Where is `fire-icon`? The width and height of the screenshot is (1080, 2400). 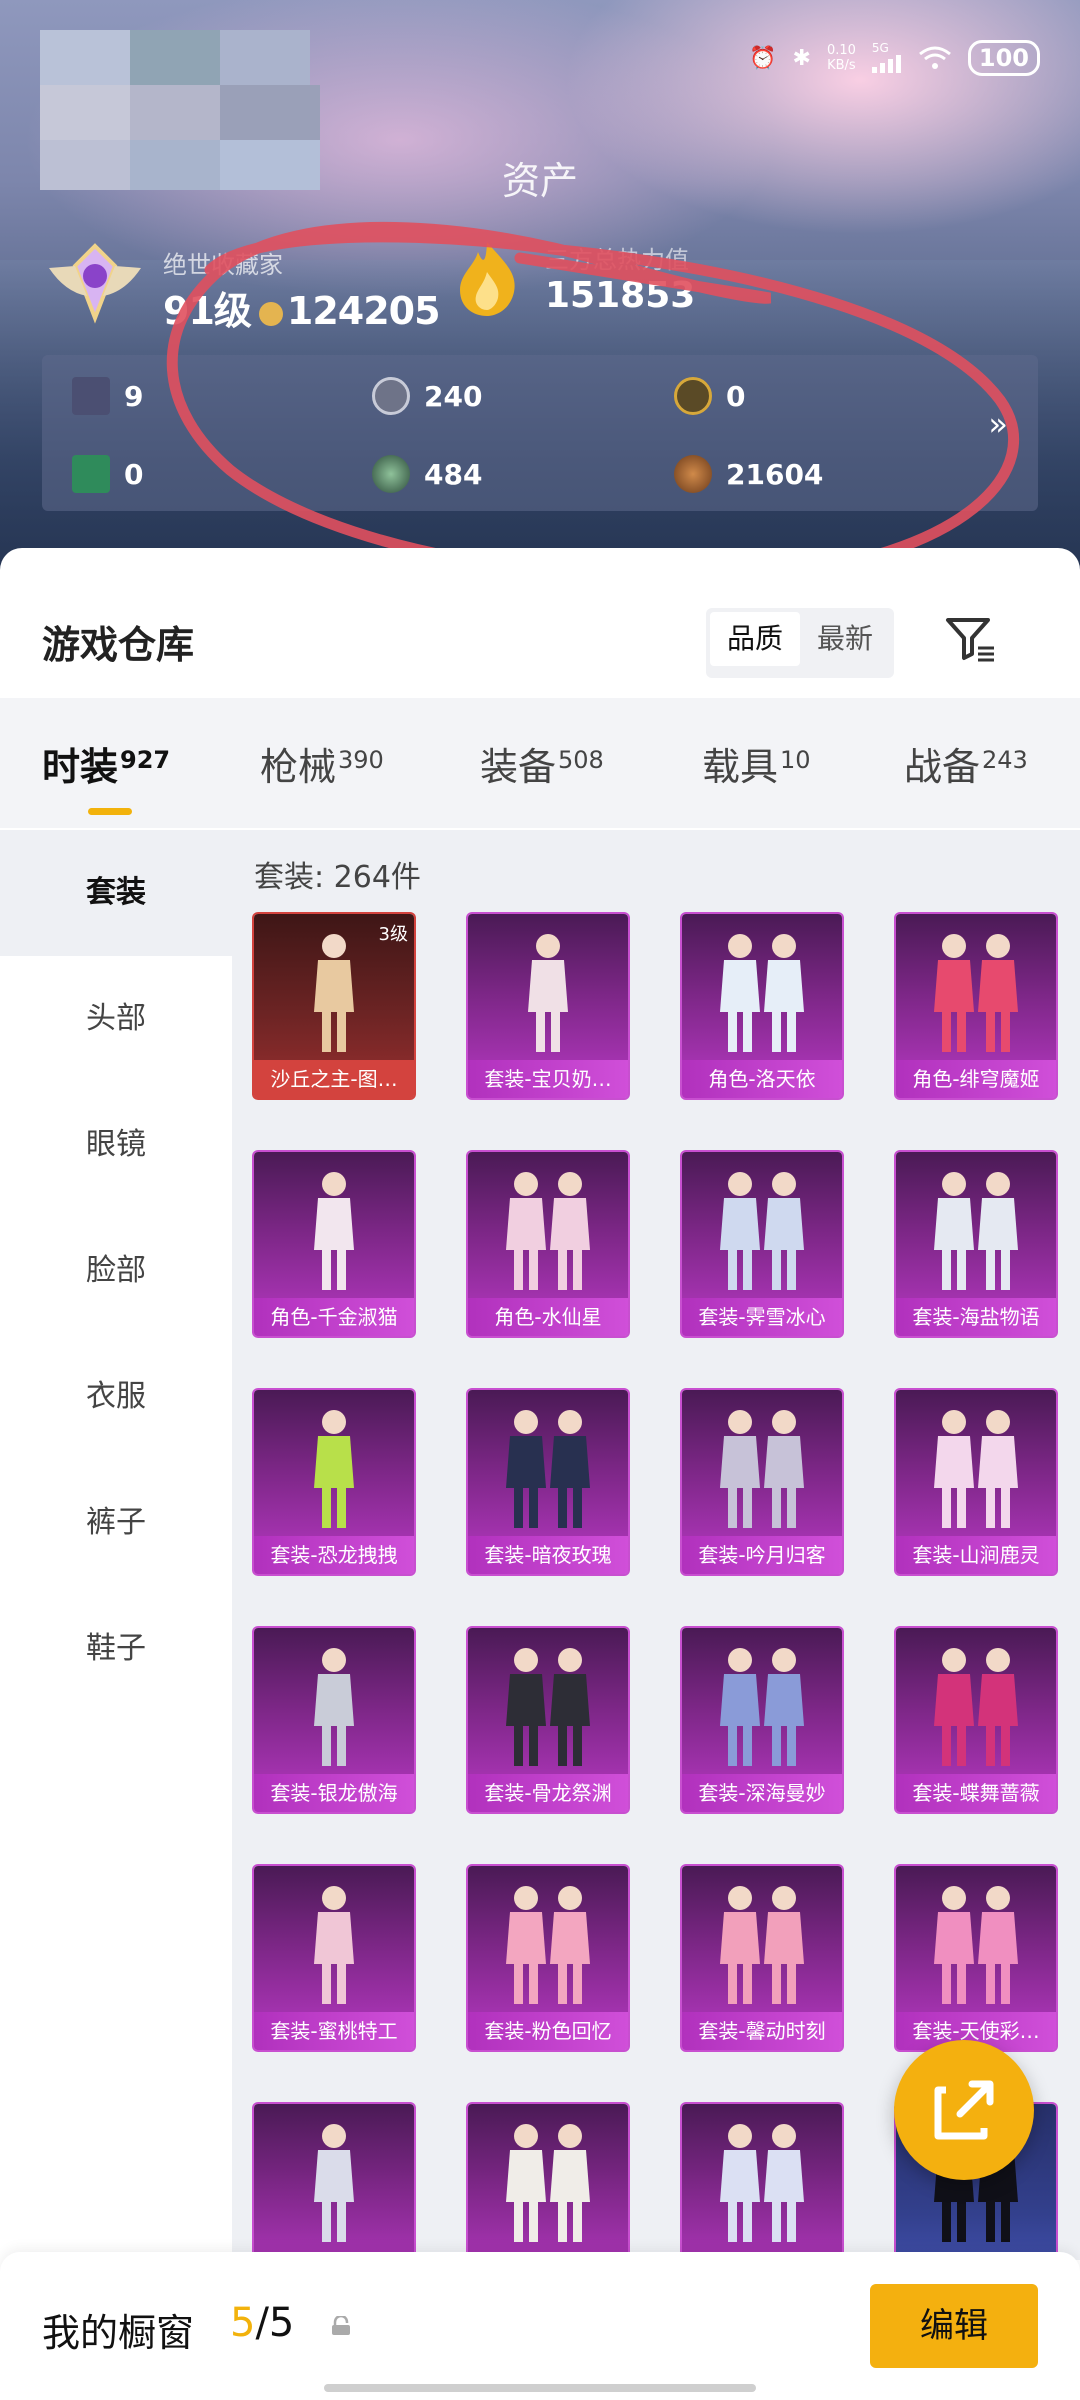 fire-icon is located at coordinates (487, 279).